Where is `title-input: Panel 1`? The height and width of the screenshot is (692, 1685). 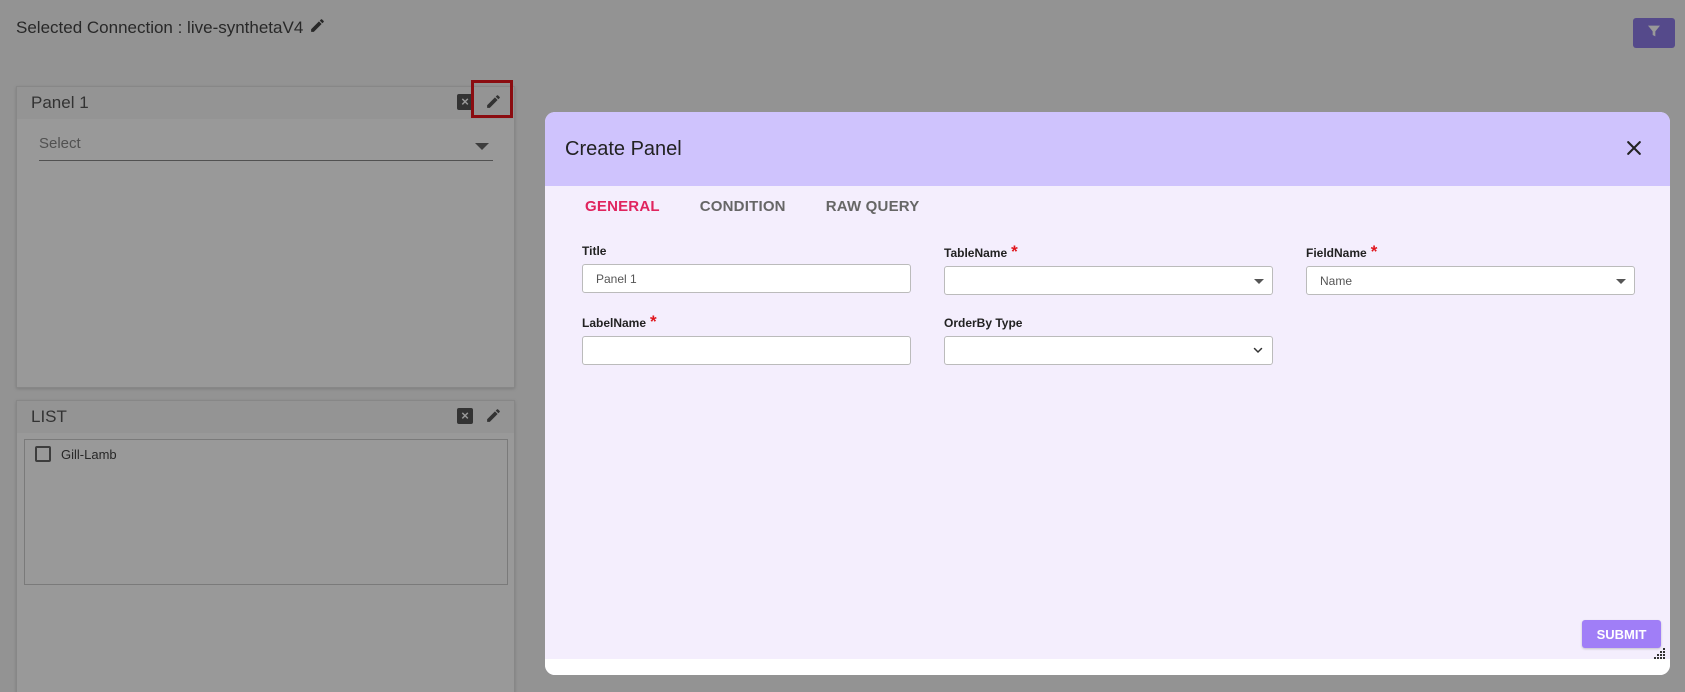 title-input: Panel 1 is located at coordinates (746, 278).